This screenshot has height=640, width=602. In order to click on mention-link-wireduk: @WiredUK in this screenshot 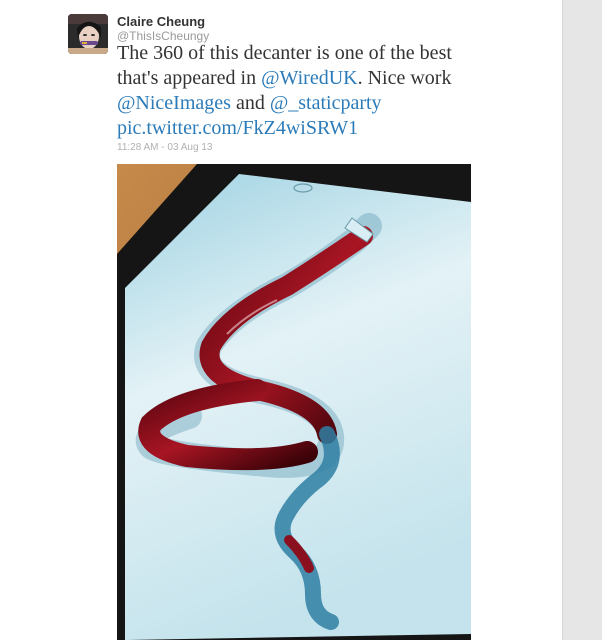, I will do `click(309, 78)`.